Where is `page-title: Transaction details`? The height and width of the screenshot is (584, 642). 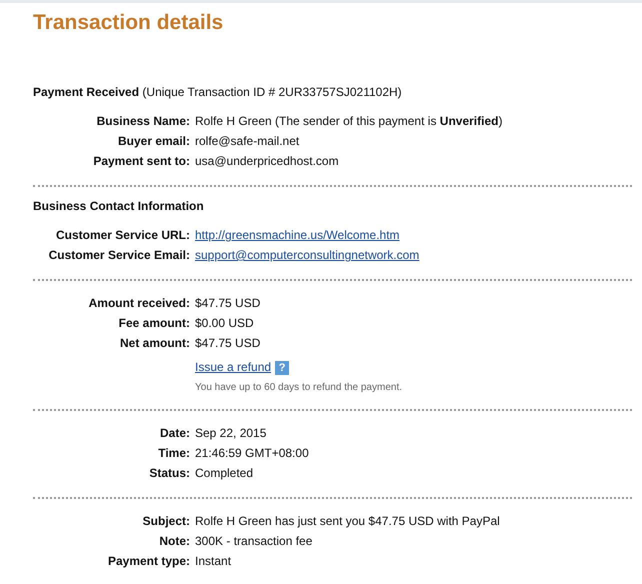 page-title: Transaction details is located at coordinates (128, 23).